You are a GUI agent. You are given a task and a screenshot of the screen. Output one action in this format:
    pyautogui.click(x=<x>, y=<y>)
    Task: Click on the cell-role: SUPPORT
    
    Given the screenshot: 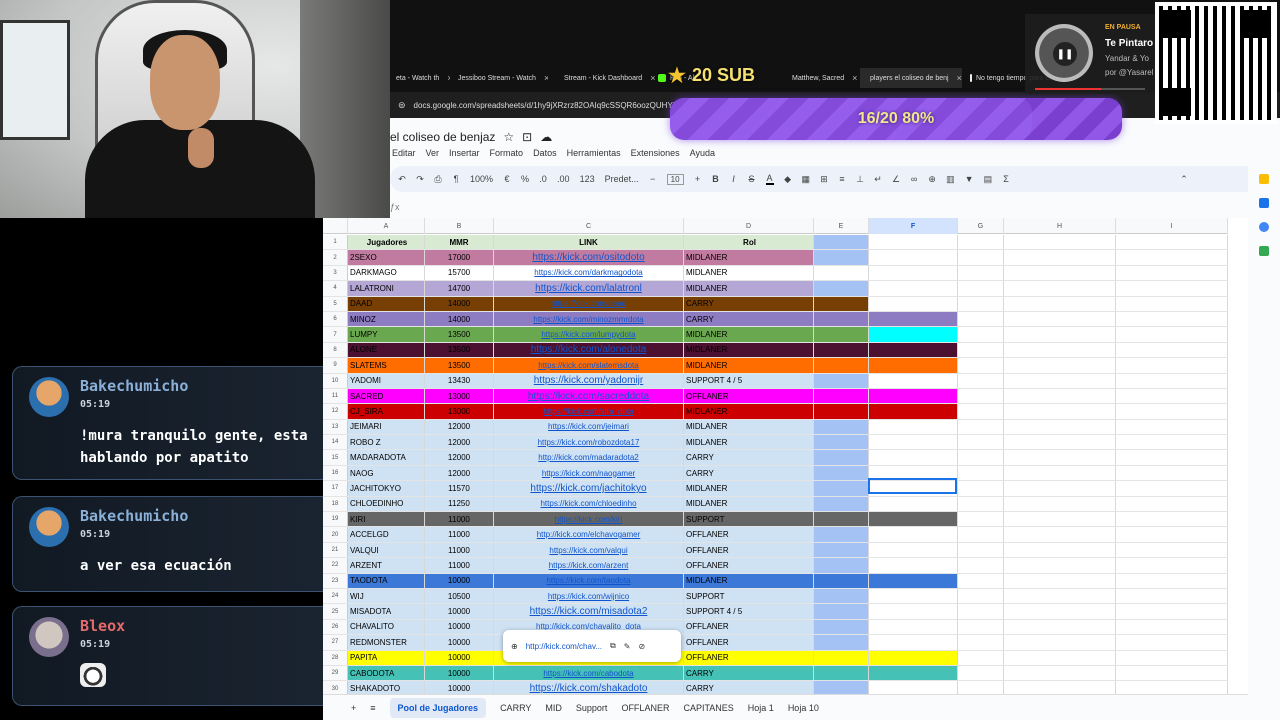 What is the action you would take?
    pyautogui.click(x=749, y=596)
    